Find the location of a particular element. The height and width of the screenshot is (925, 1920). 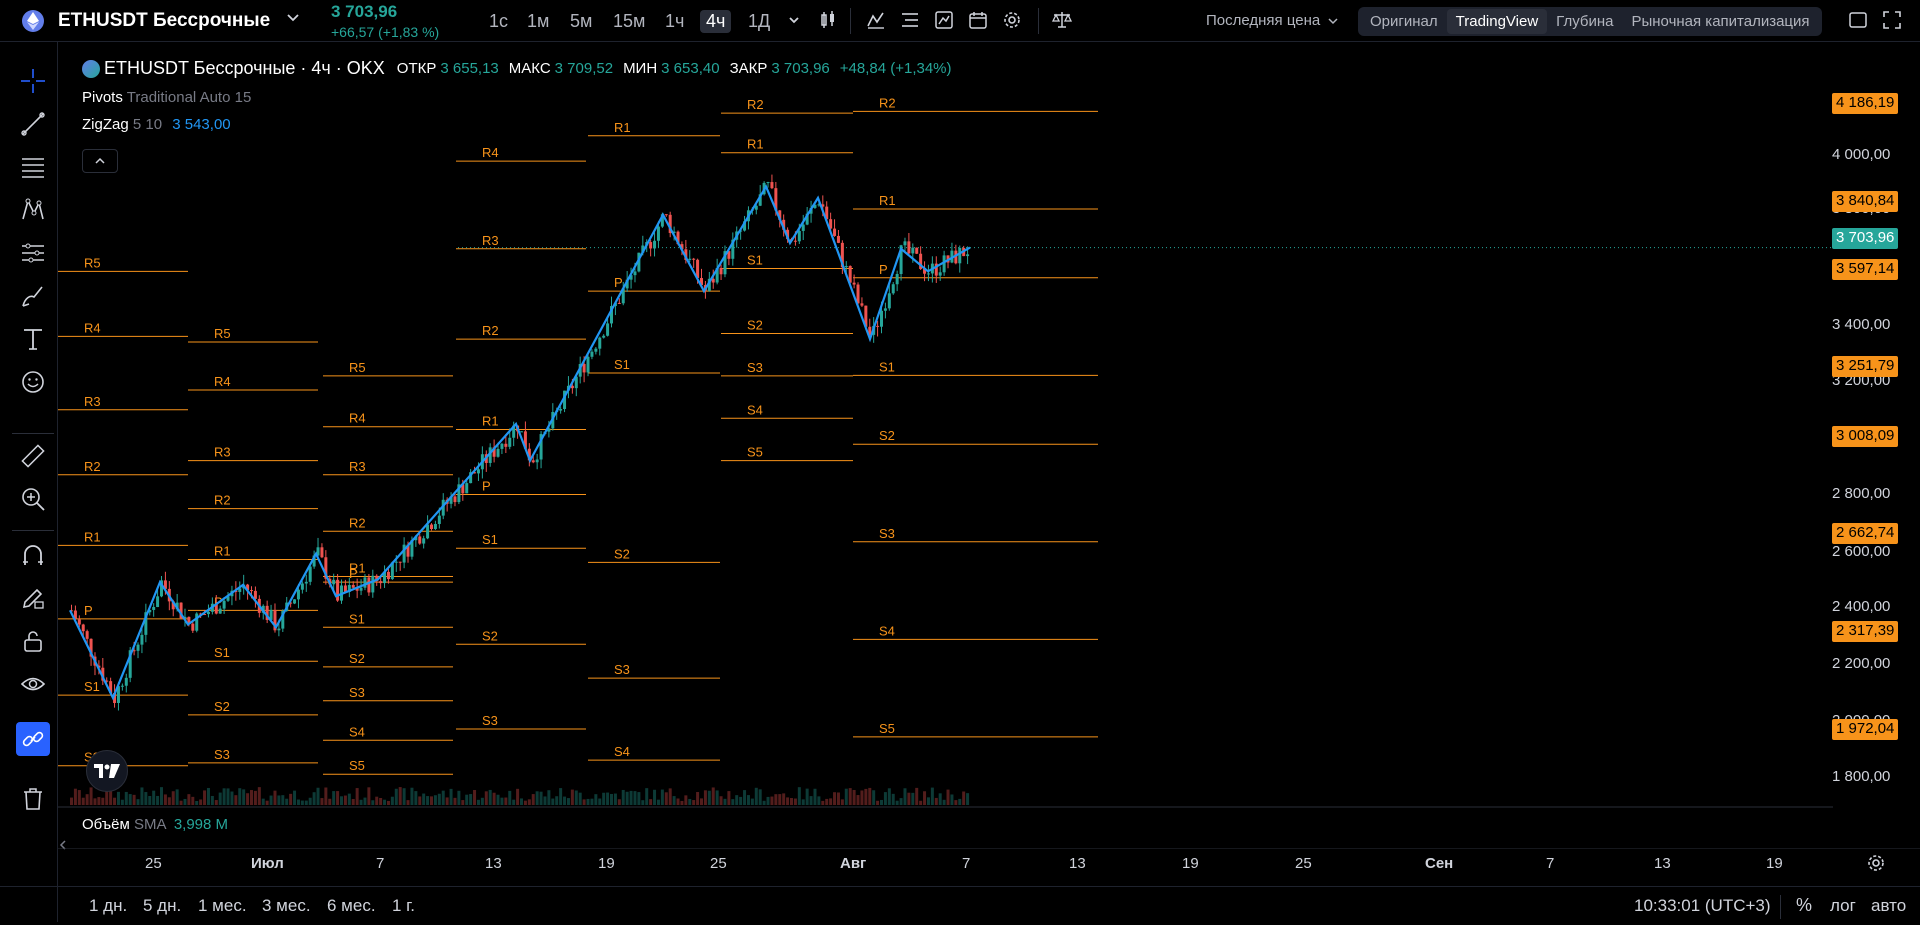

tf-1h: 1ч is located at coordinates (674, 21).